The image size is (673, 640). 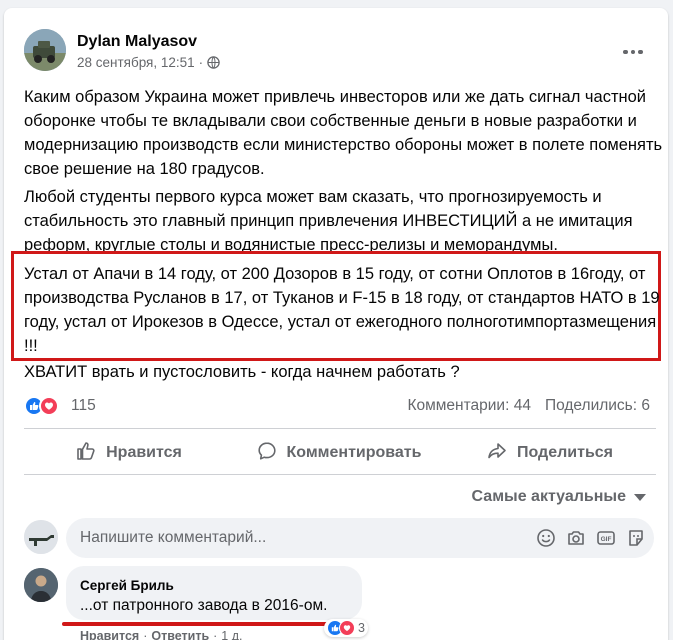 I want to click on post-meta: 28 сентября, 12:51 ·, so click(x=148, y=62).